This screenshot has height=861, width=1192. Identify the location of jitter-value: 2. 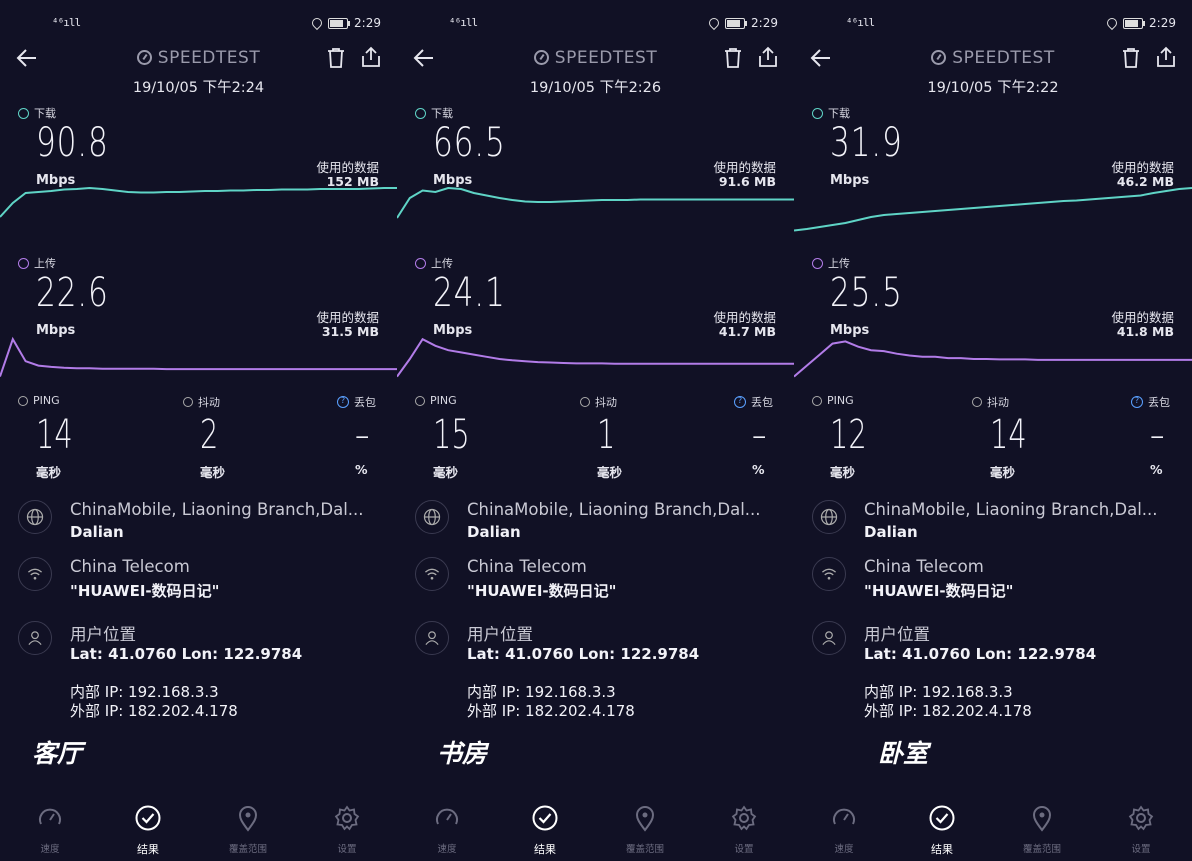
(209, 435).